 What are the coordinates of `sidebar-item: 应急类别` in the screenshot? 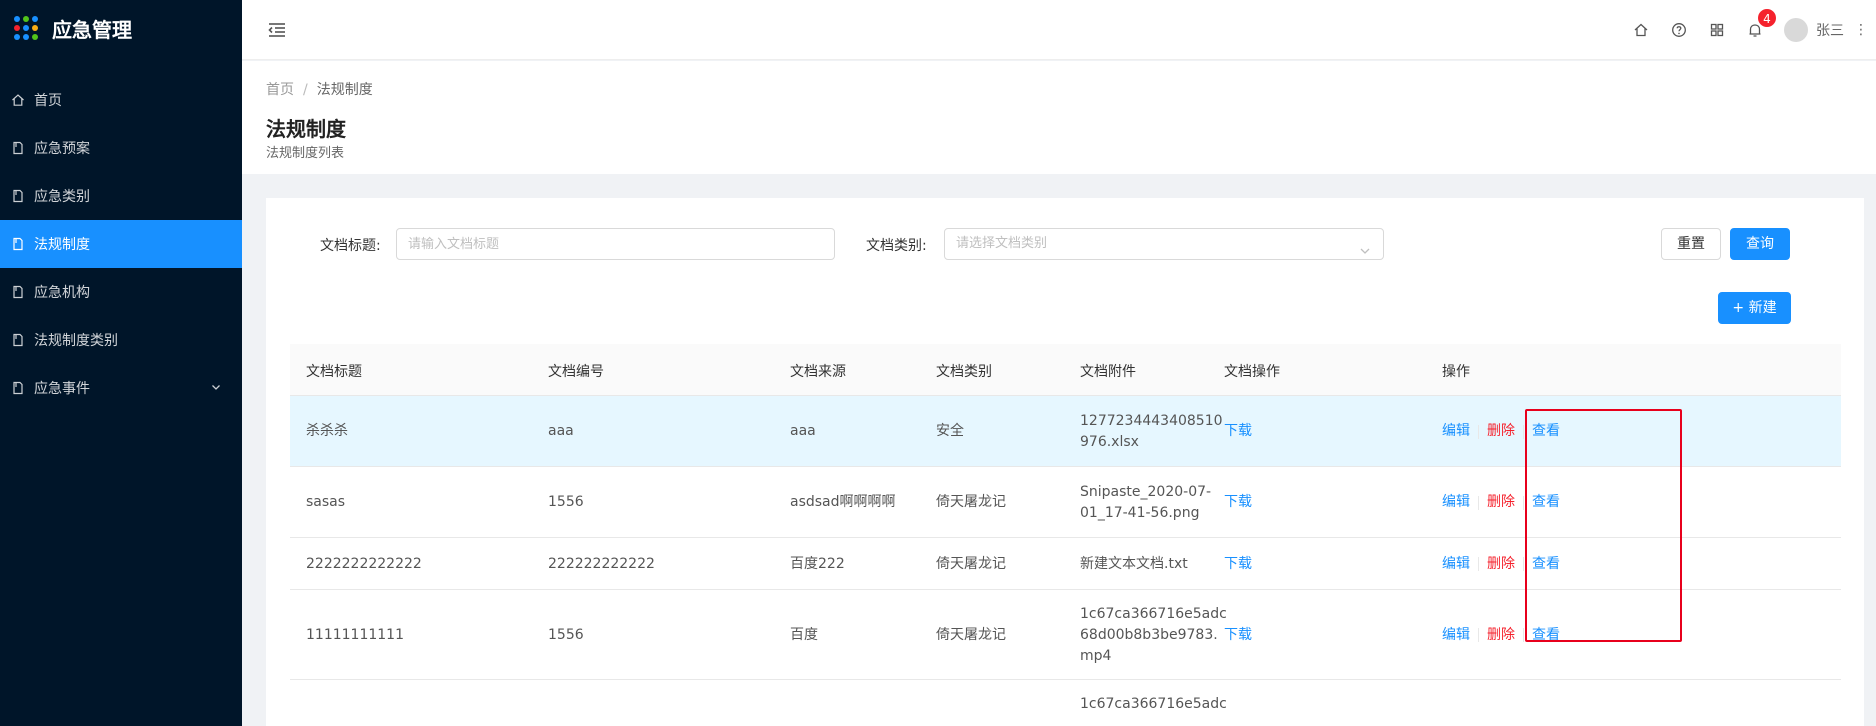 It's located at (121, 196).